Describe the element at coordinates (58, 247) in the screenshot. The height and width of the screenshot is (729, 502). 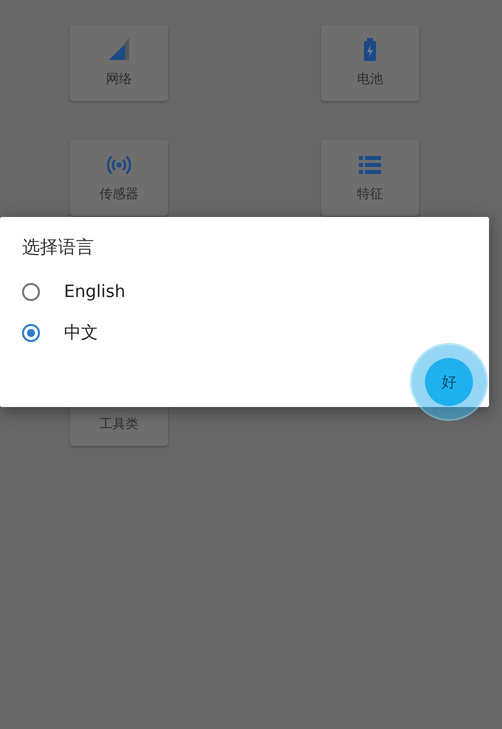
I see `dialog-title: 选择语言` at that location.